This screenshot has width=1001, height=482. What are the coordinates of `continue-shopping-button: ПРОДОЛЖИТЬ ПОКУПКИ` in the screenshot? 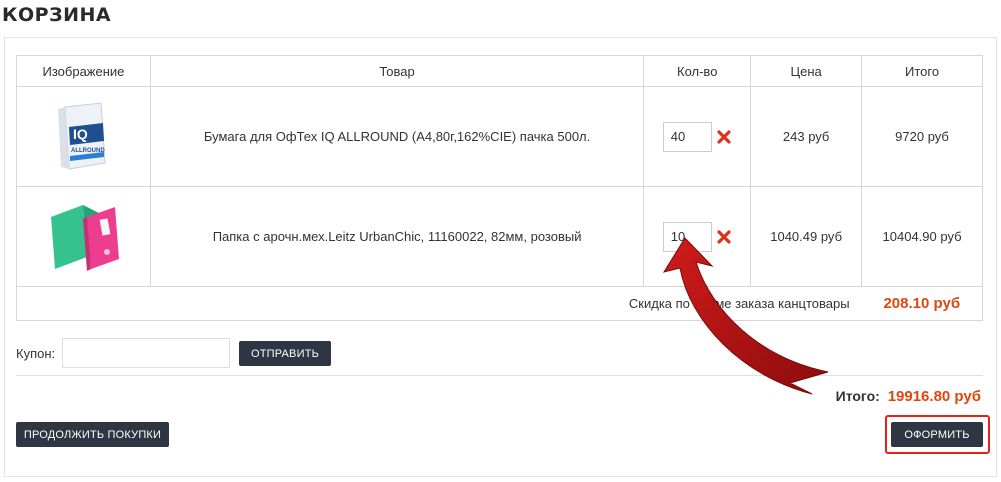 It's located at (92, 434).